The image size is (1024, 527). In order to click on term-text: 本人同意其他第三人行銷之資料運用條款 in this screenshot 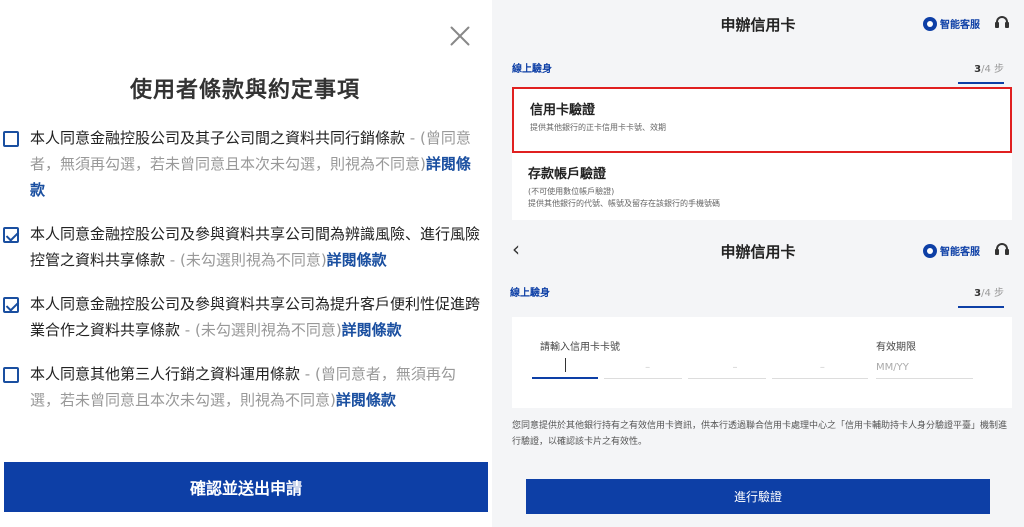, I will do `click(165, 374)`.